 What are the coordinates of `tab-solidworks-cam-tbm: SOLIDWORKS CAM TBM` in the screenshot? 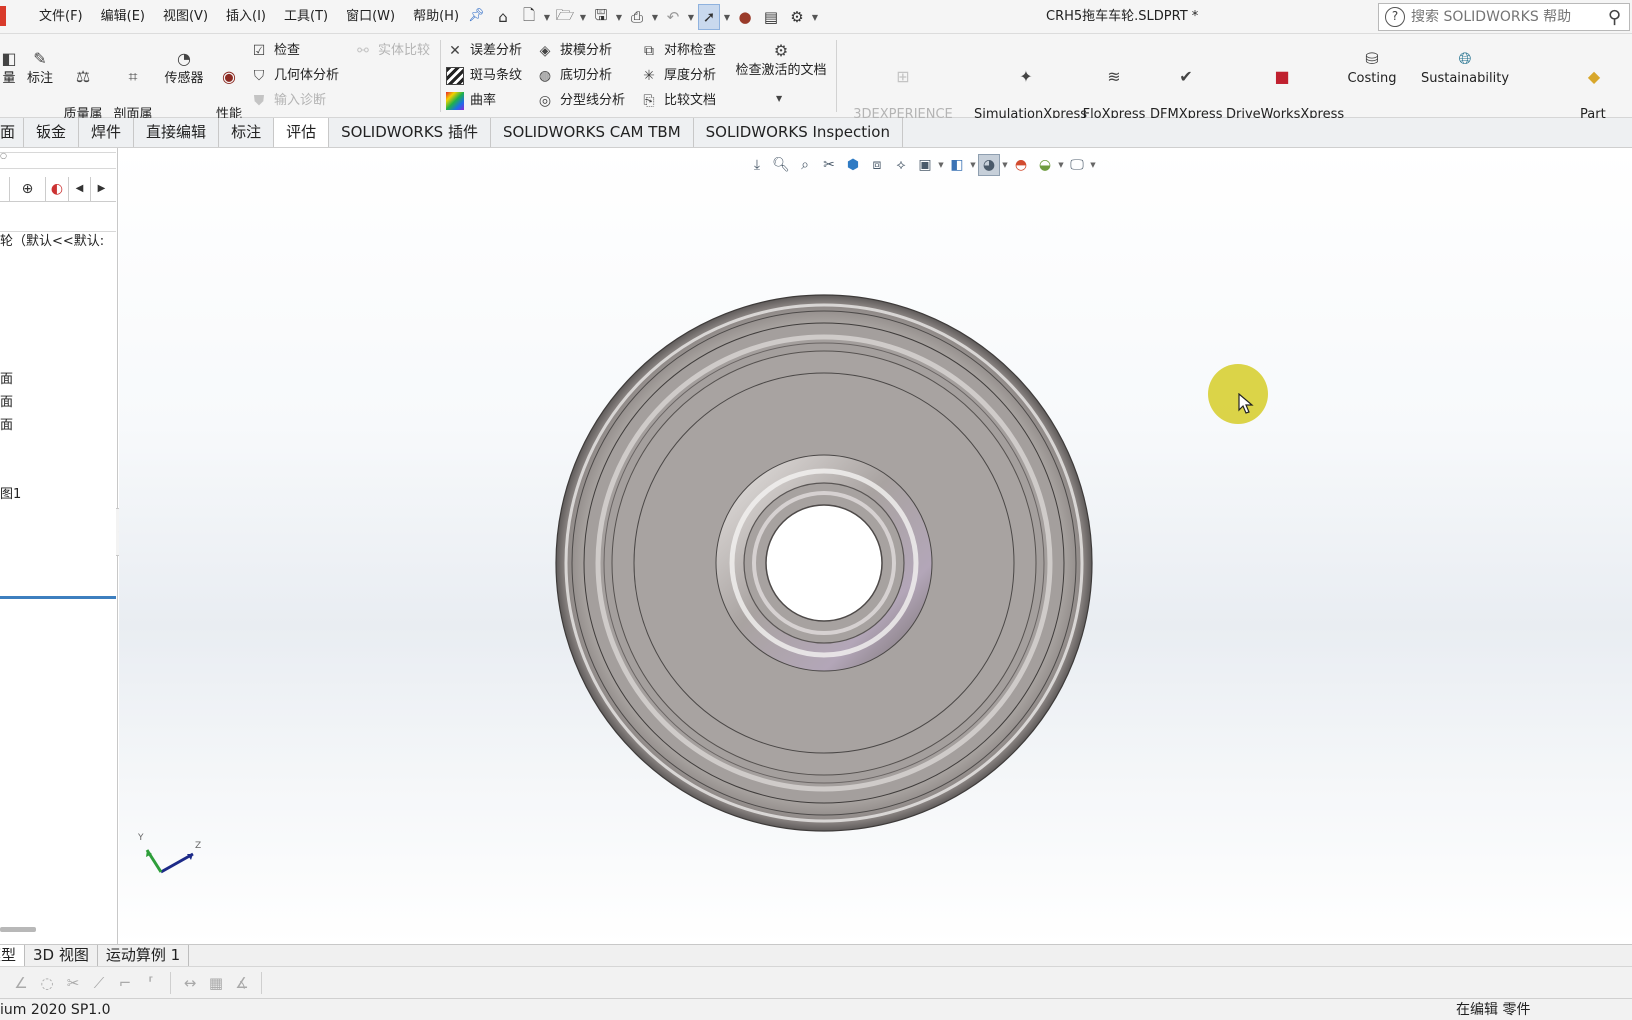 It's located at (592, 132).